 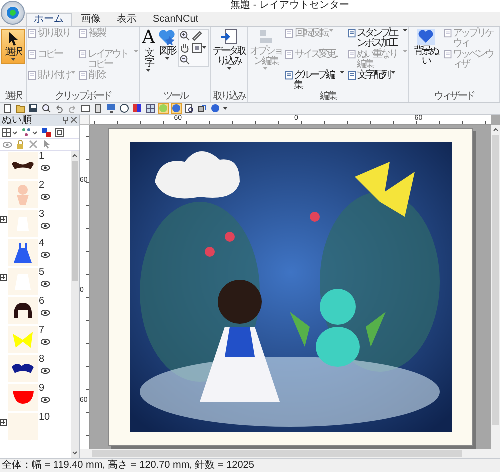 I want to click on grid-icon, so click(x=10, y=132).